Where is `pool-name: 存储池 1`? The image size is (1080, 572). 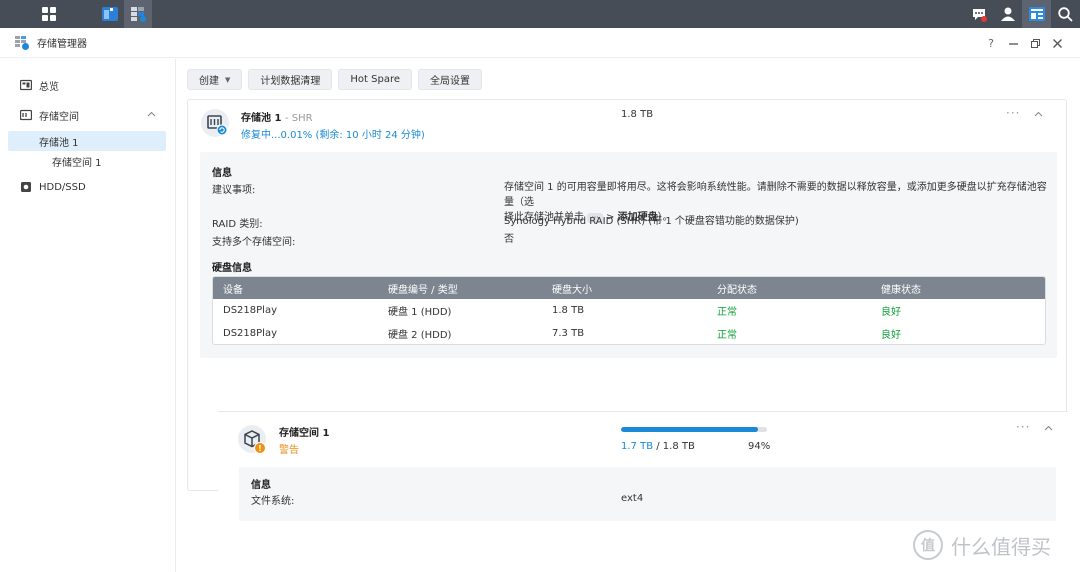 pool-name: 存储池 1 is located at coordinates (261, 118).